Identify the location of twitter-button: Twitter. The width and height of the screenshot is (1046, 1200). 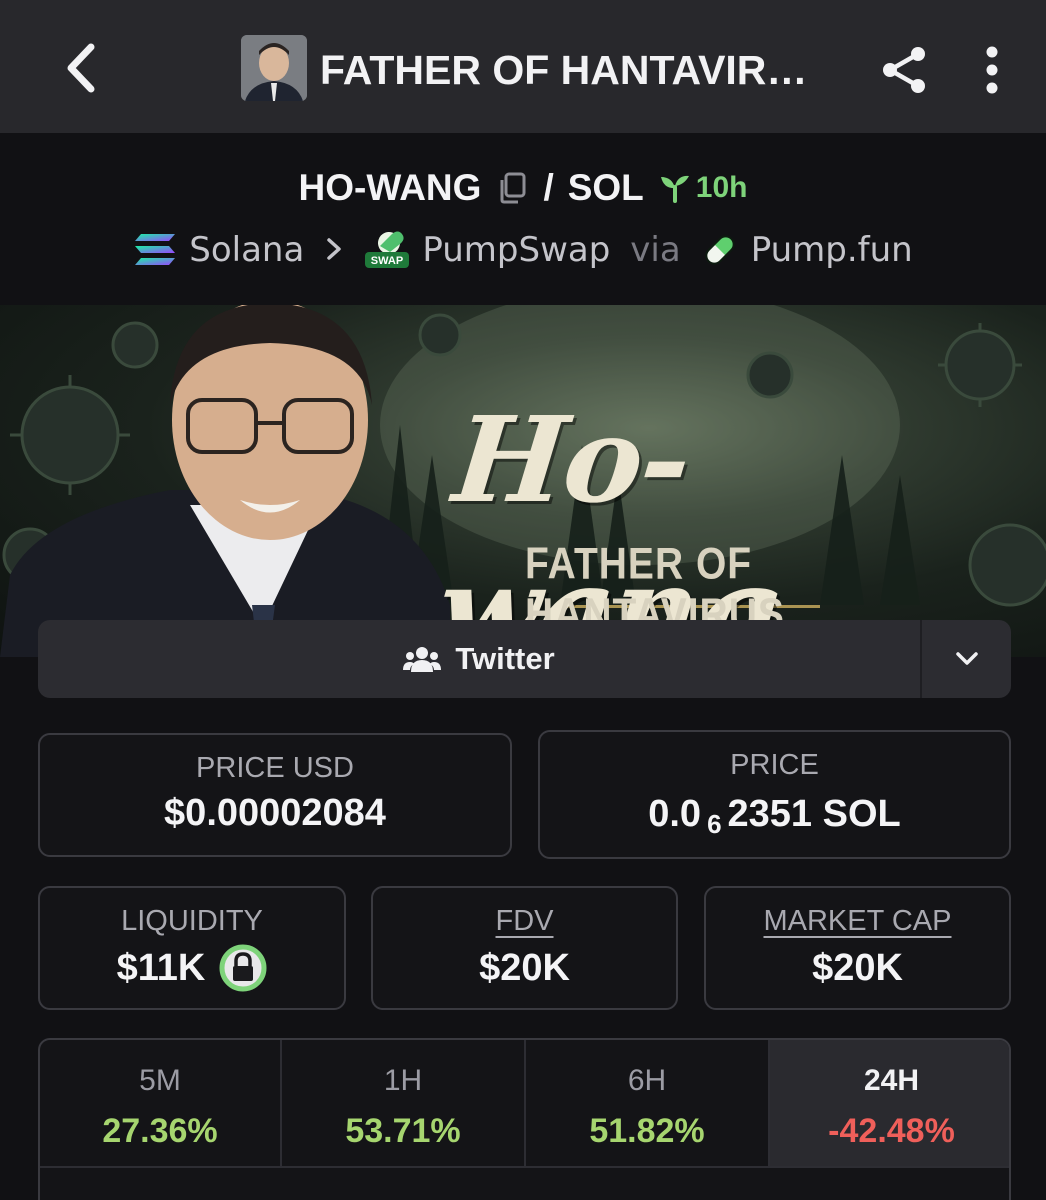
(479, 659).